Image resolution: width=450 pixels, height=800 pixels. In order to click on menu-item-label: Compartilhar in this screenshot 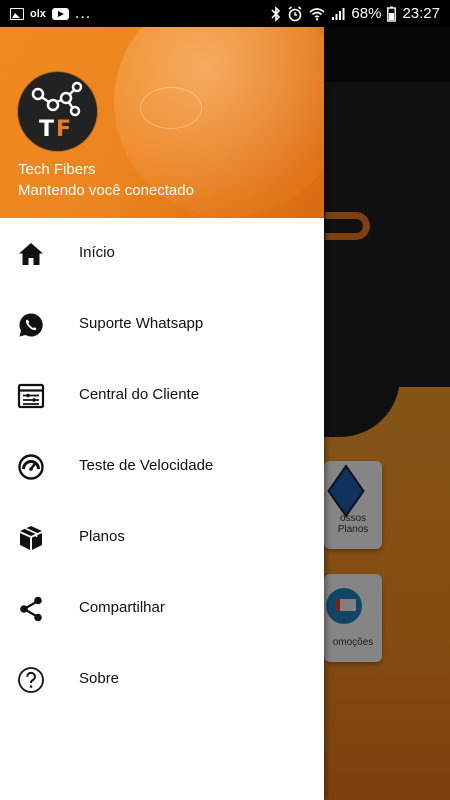, I will do `click(122, 607)`.